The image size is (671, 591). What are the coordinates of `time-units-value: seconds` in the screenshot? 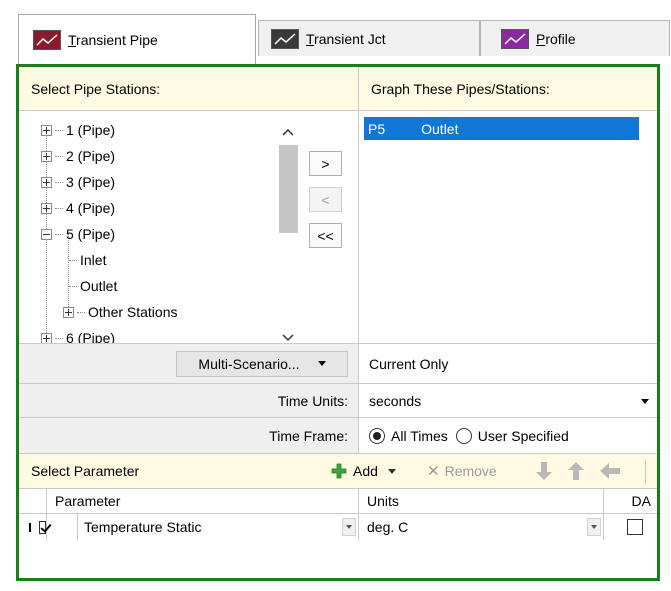 It's located at (395, 400).